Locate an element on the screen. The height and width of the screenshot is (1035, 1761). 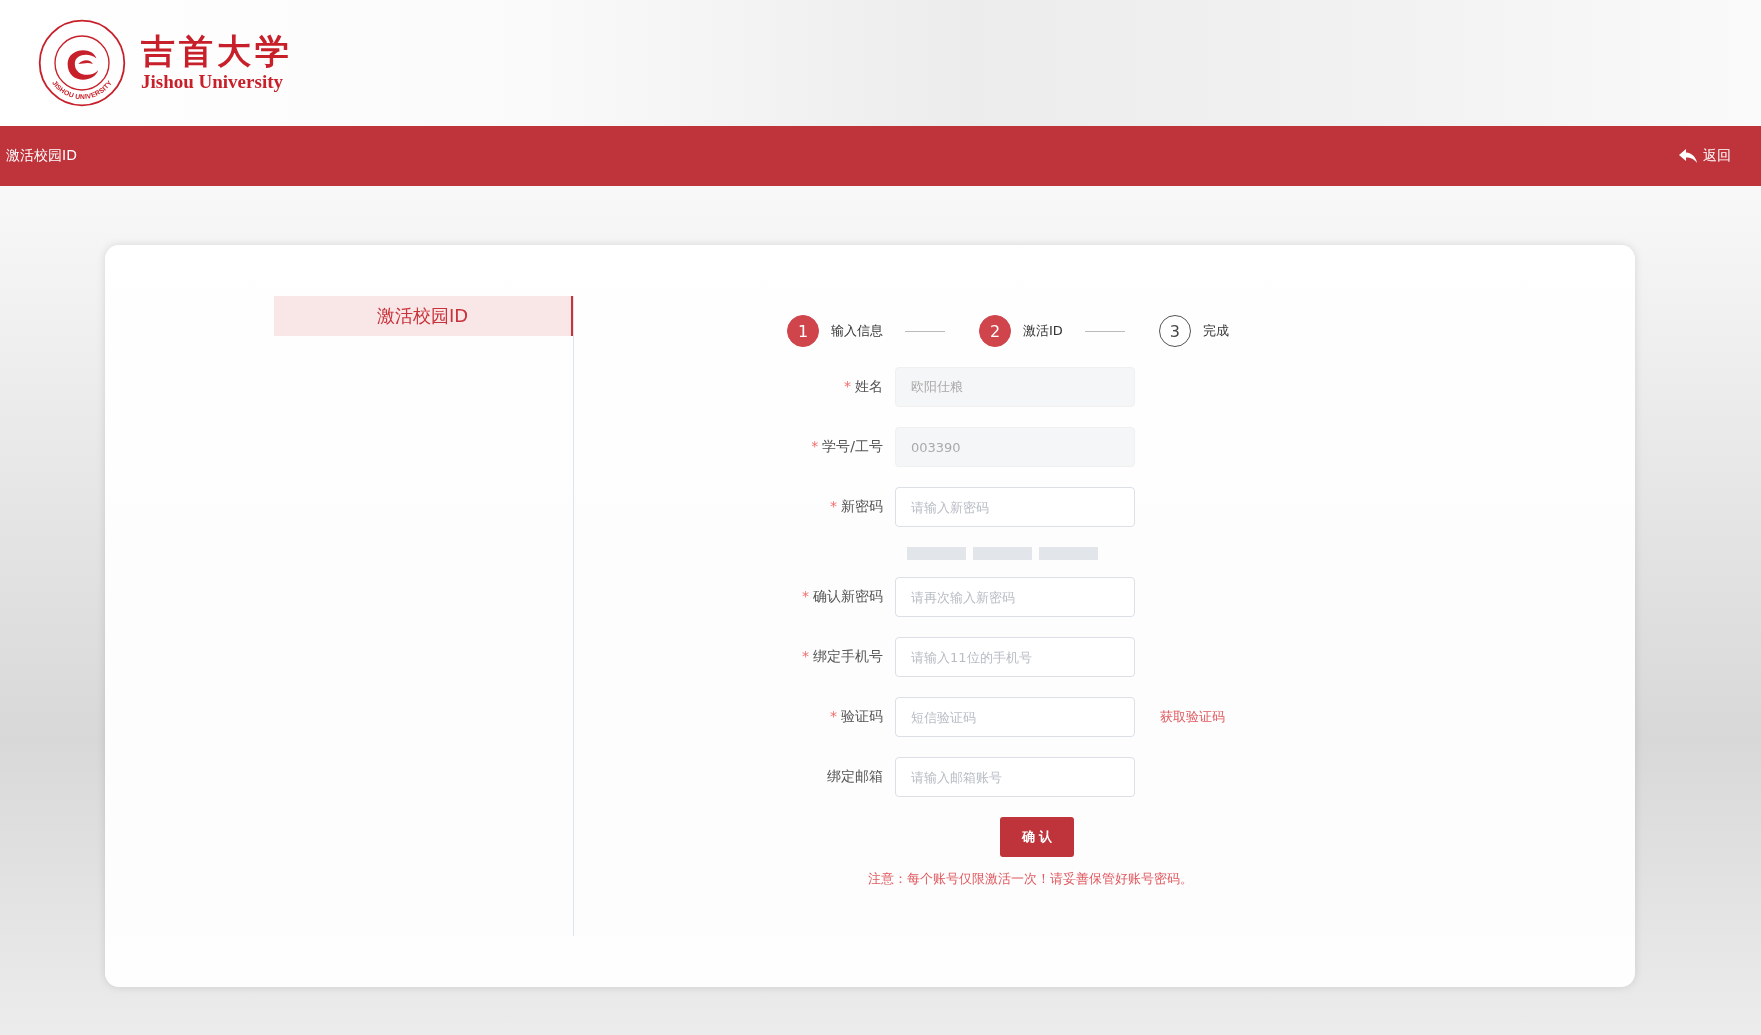
input-field: 请输入邮箱账号 is located at coordinates (1015, 777).